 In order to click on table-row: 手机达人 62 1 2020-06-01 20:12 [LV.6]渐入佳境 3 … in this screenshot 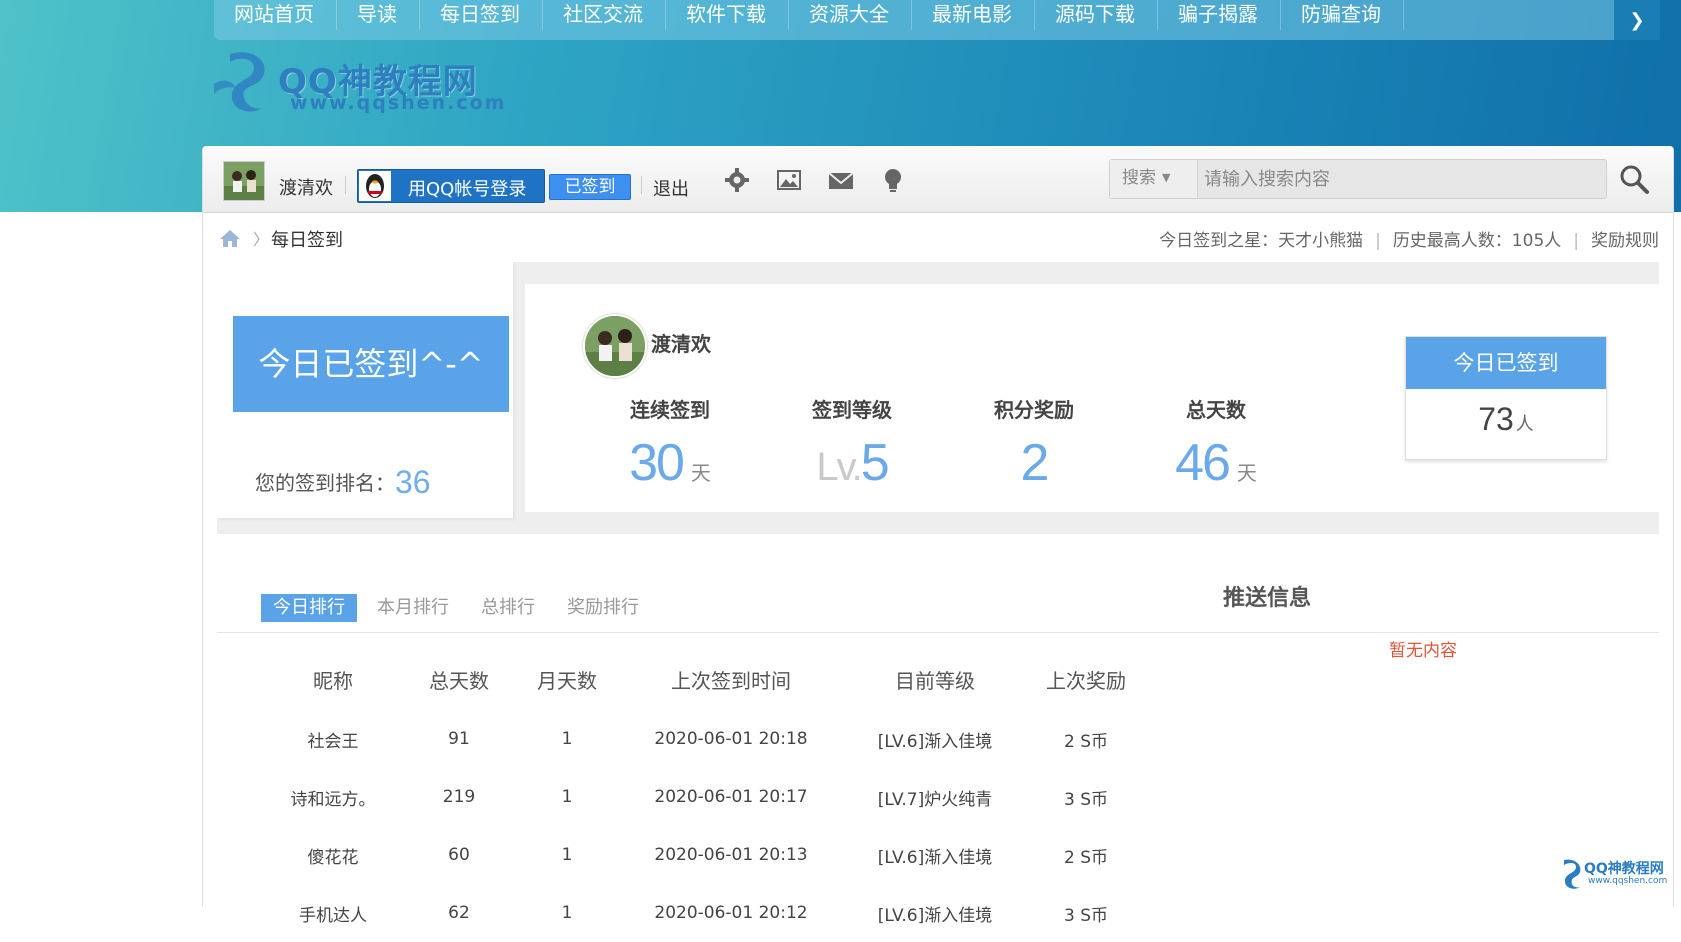, I will do `click(702, 913)`.